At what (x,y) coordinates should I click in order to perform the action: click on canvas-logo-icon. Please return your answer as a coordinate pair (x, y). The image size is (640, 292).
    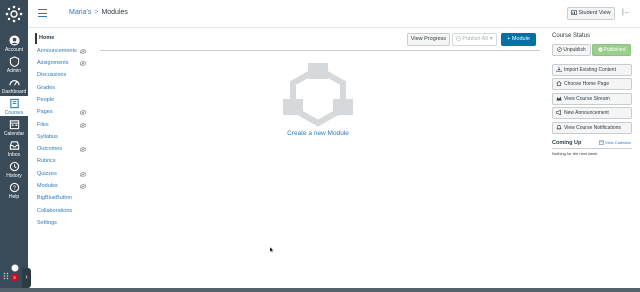
    Looking at the image, I should click on (14, 14).